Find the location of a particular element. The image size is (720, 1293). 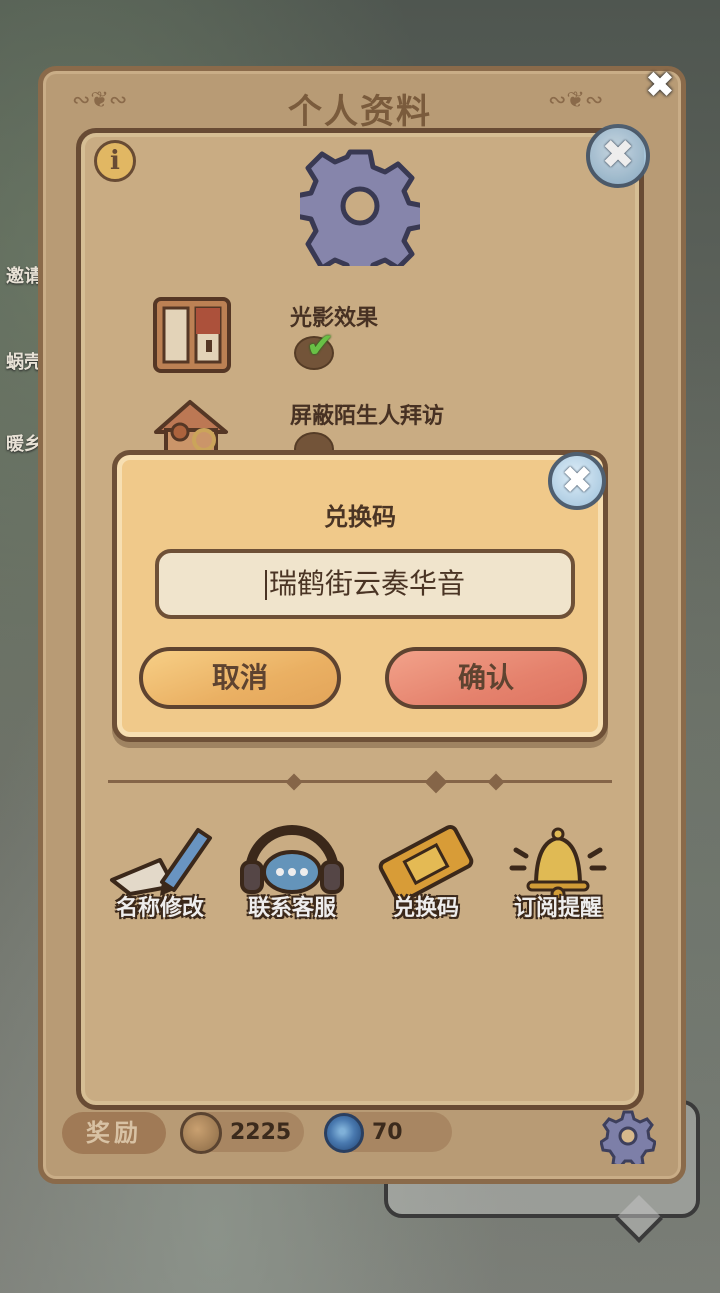

side-label-invite: 邀请 is located at coordinates (24, 275).